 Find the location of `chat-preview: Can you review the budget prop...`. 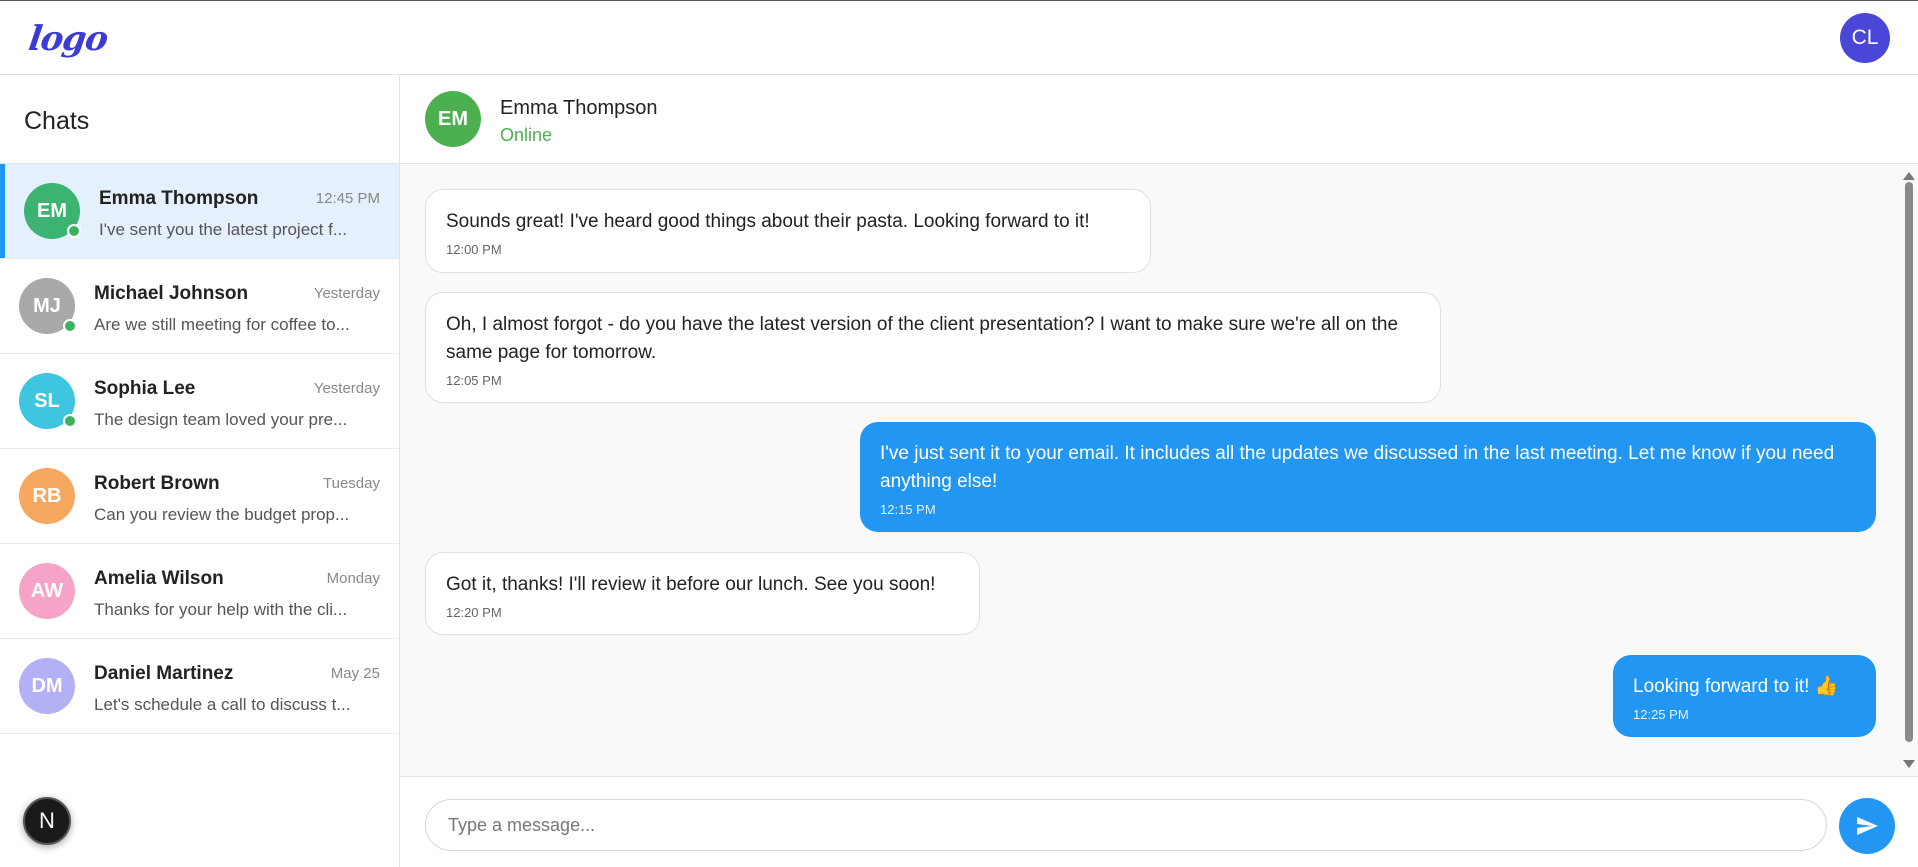

chat-preview: Can you review the budget prop... is located at coordinates (222, 514).